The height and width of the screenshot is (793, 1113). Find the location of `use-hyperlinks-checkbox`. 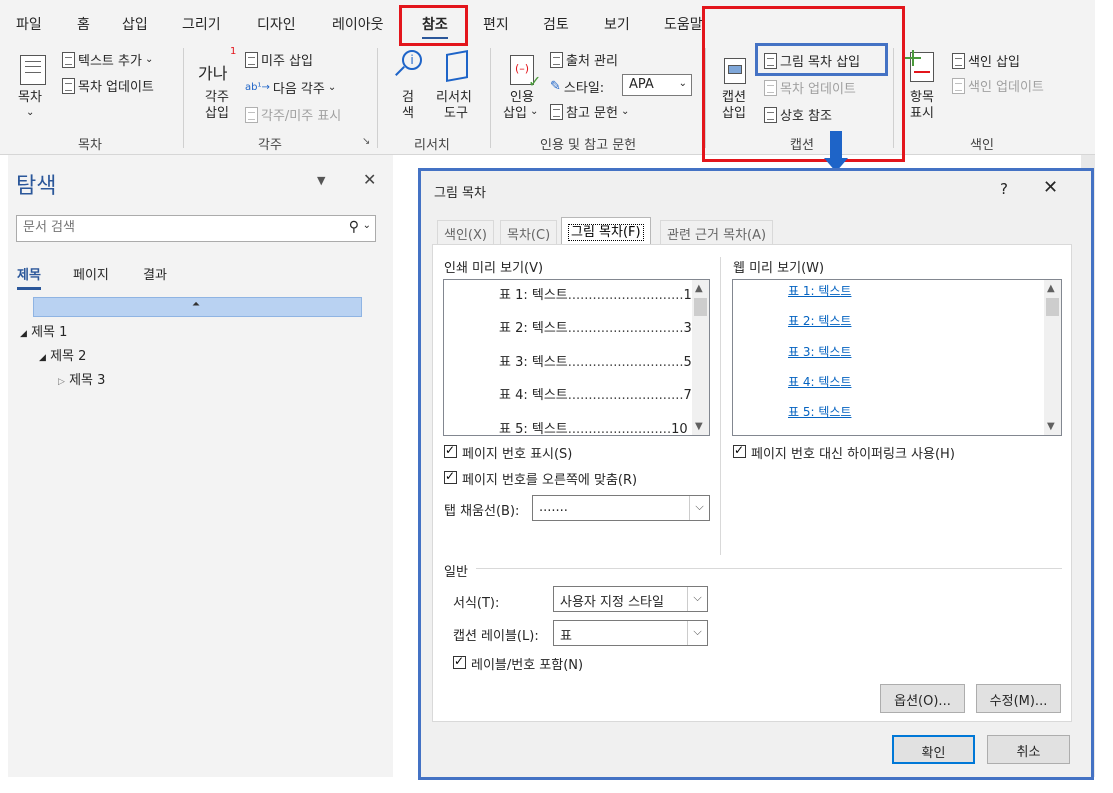

use-hyperlinks-checkbox is located at coordinates (739, 450).